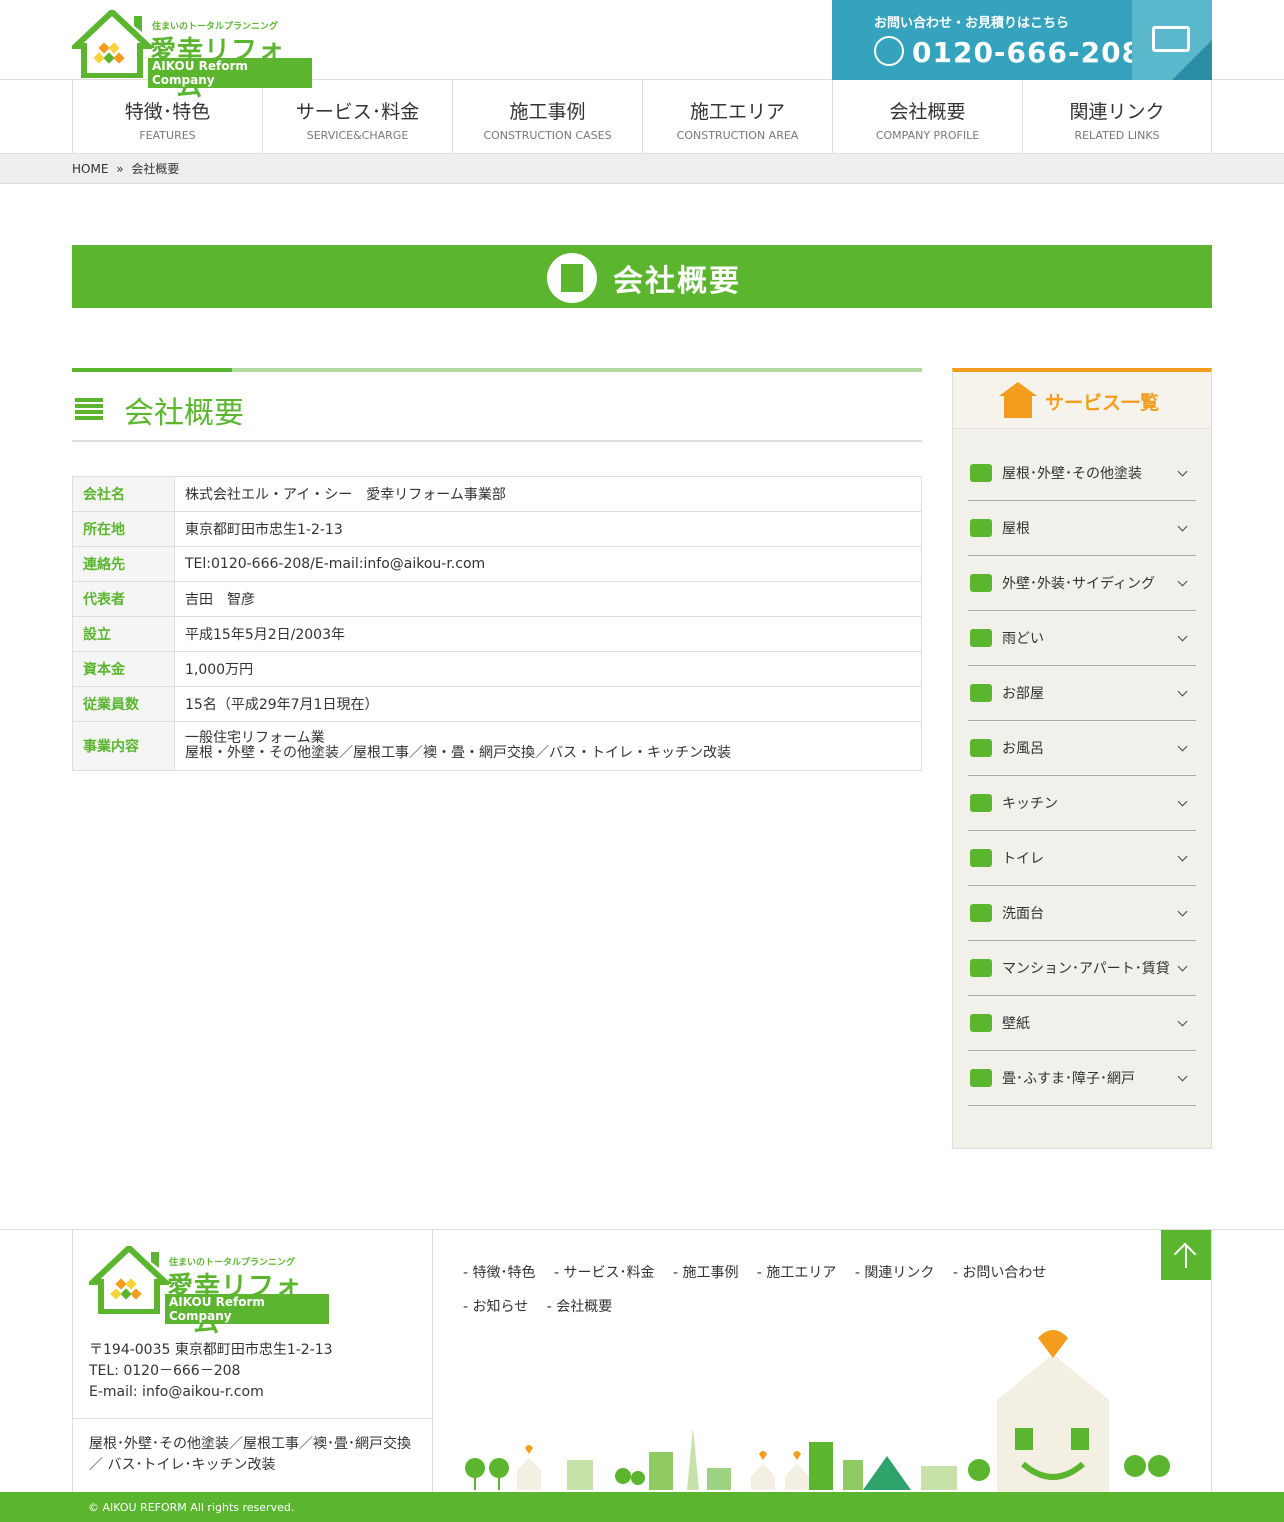 The width and height of the screenshot is (1284, 1522). Describe the element at coordinates (497, 405) in the screenshot. I see `section-heading: 会社概要` at that location.